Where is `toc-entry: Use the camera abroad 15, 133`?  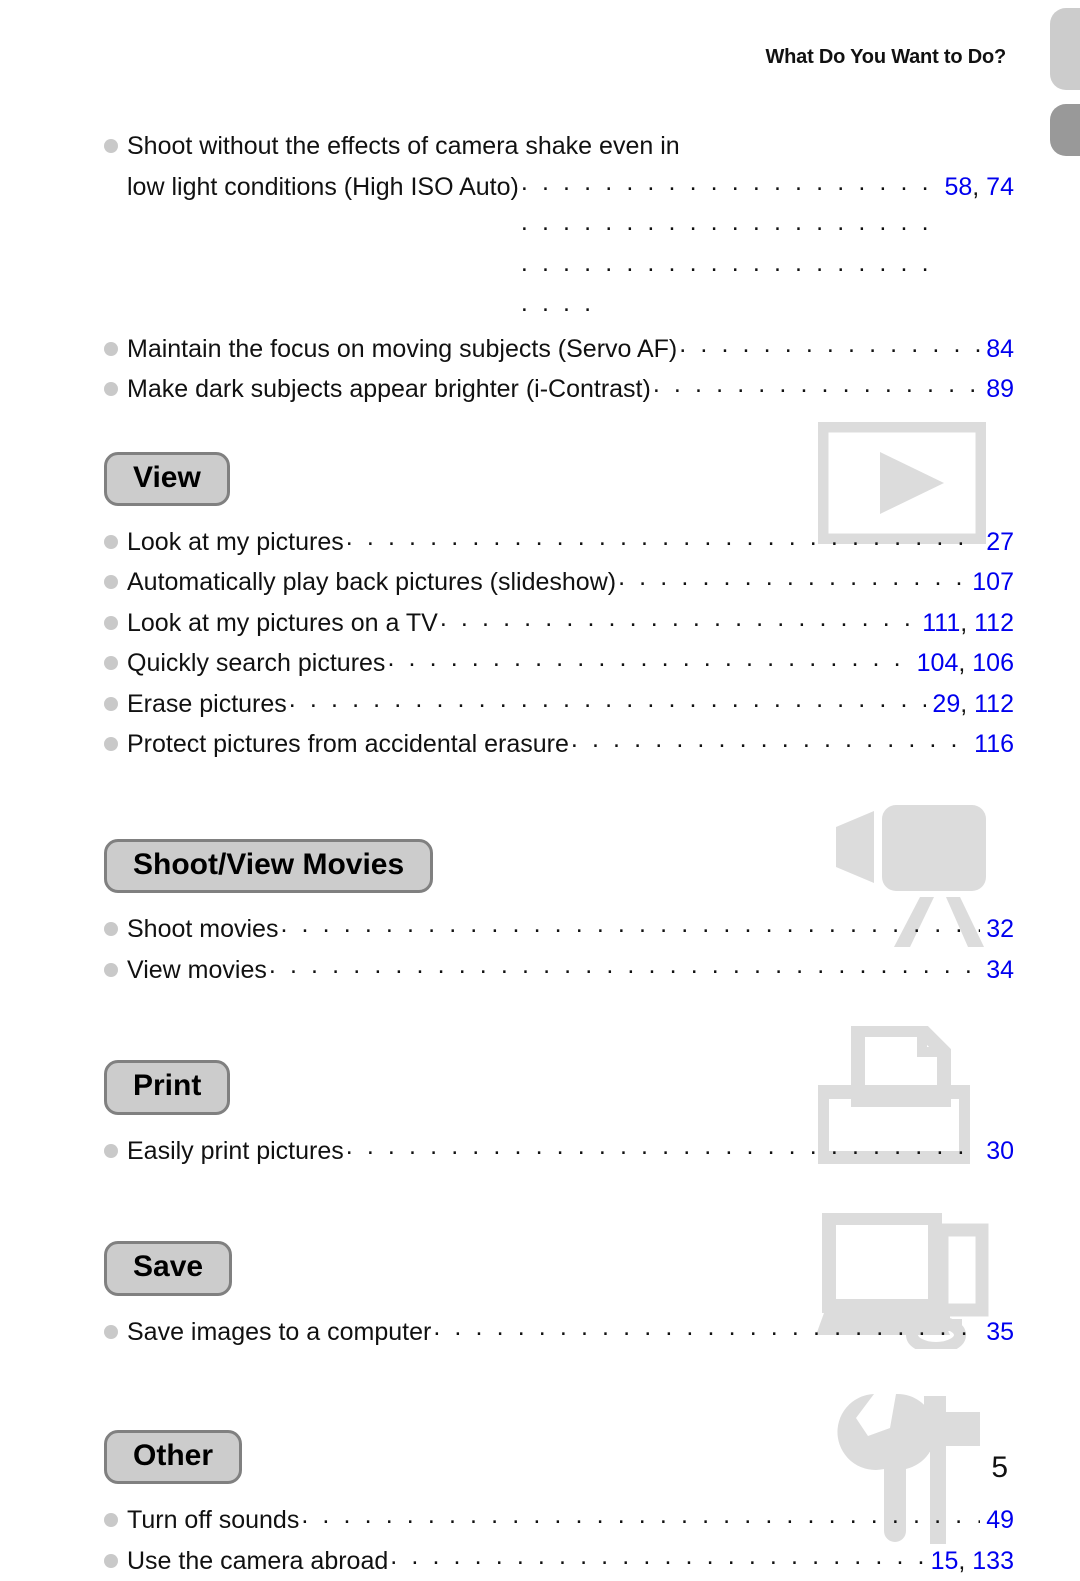 toc-entry: Use the camera abroad 15, 133 is located at coordinates (559, 1561).